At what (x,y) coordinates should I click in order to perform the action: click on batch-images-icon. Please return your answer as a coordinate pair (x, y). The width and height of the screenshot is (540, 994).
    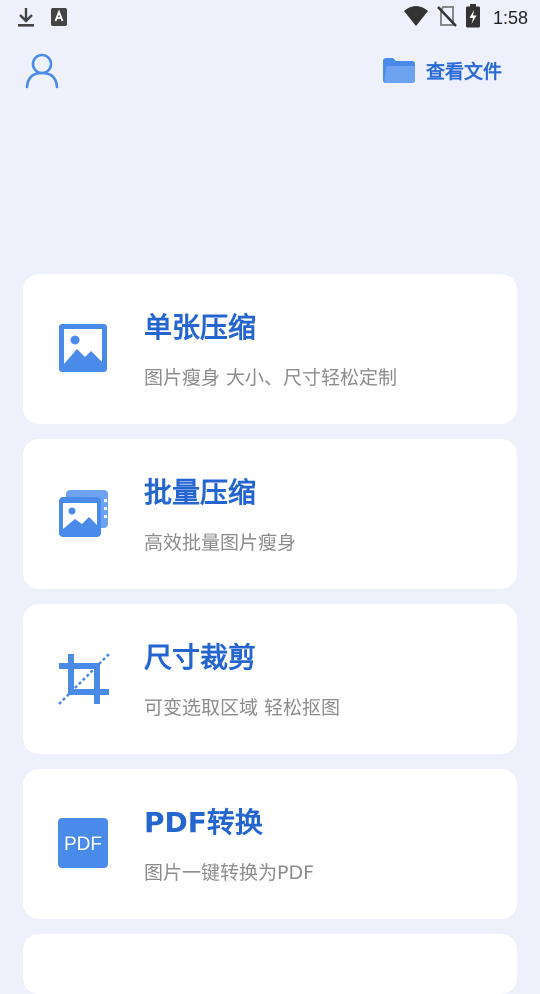
    Looking at the image, I should click on (83, 513).